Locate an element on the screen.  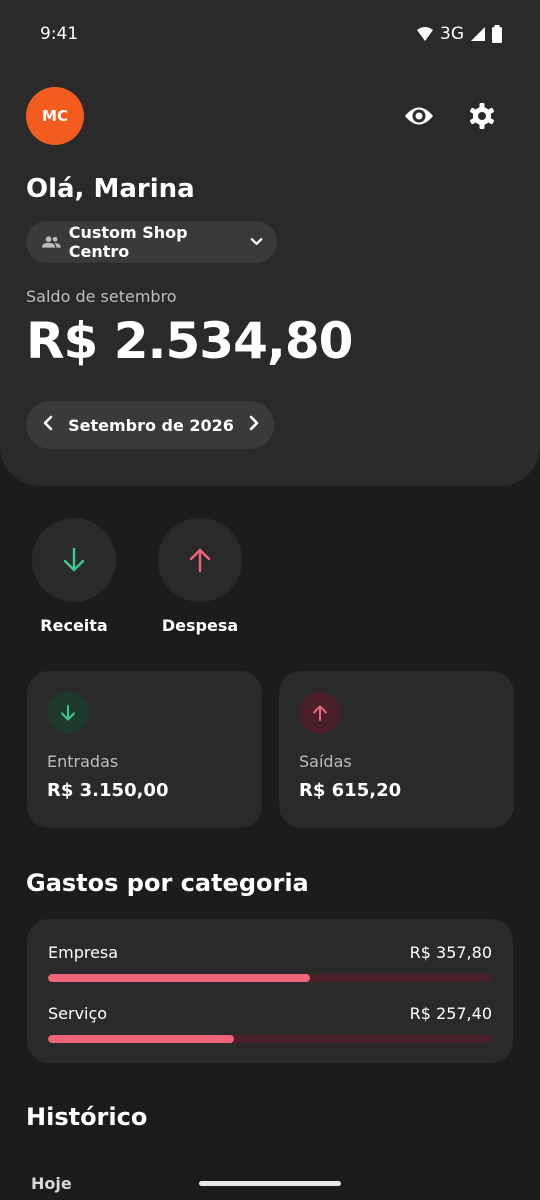
income-badge is located at coordinates (68, 713).